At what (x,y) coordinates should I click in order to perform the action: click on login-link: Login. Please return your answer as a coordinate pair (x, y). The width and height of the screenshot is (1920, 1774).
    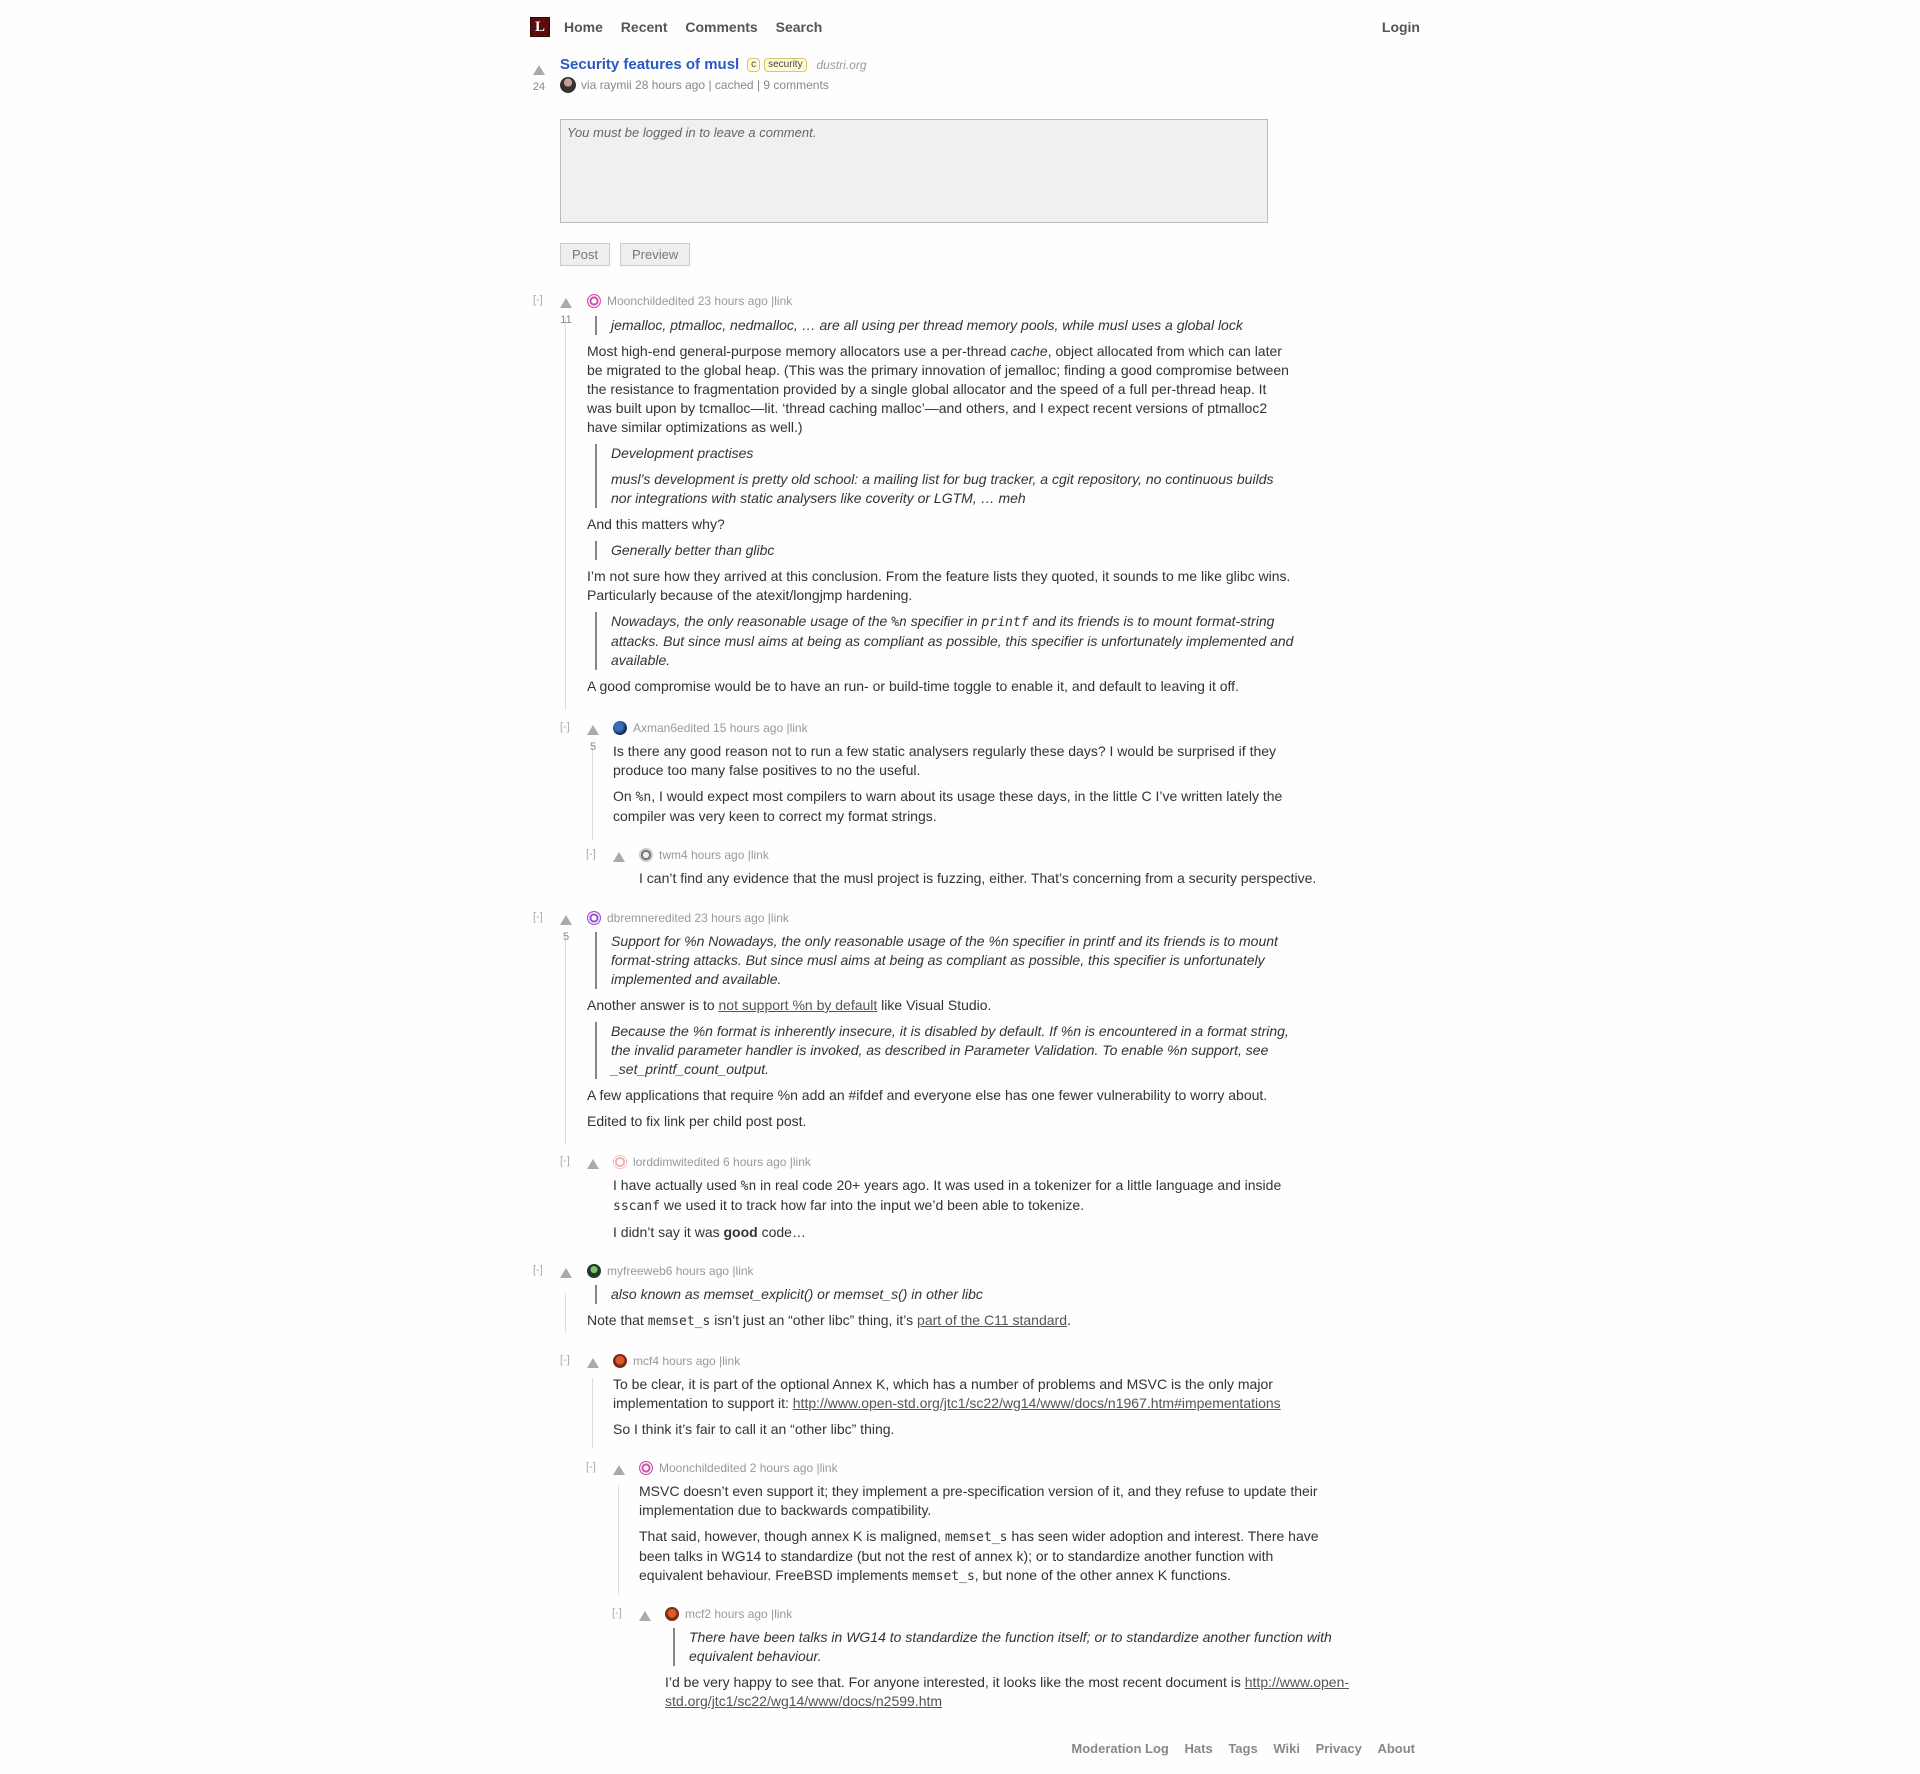
    Looking at the image, I should click on (1401, 27).